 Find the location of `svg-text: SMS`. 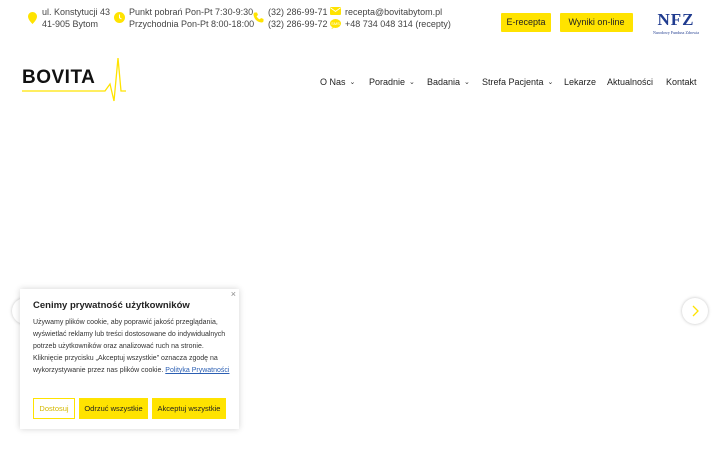

svg-text: SMS is located at coordinates (335, 23).